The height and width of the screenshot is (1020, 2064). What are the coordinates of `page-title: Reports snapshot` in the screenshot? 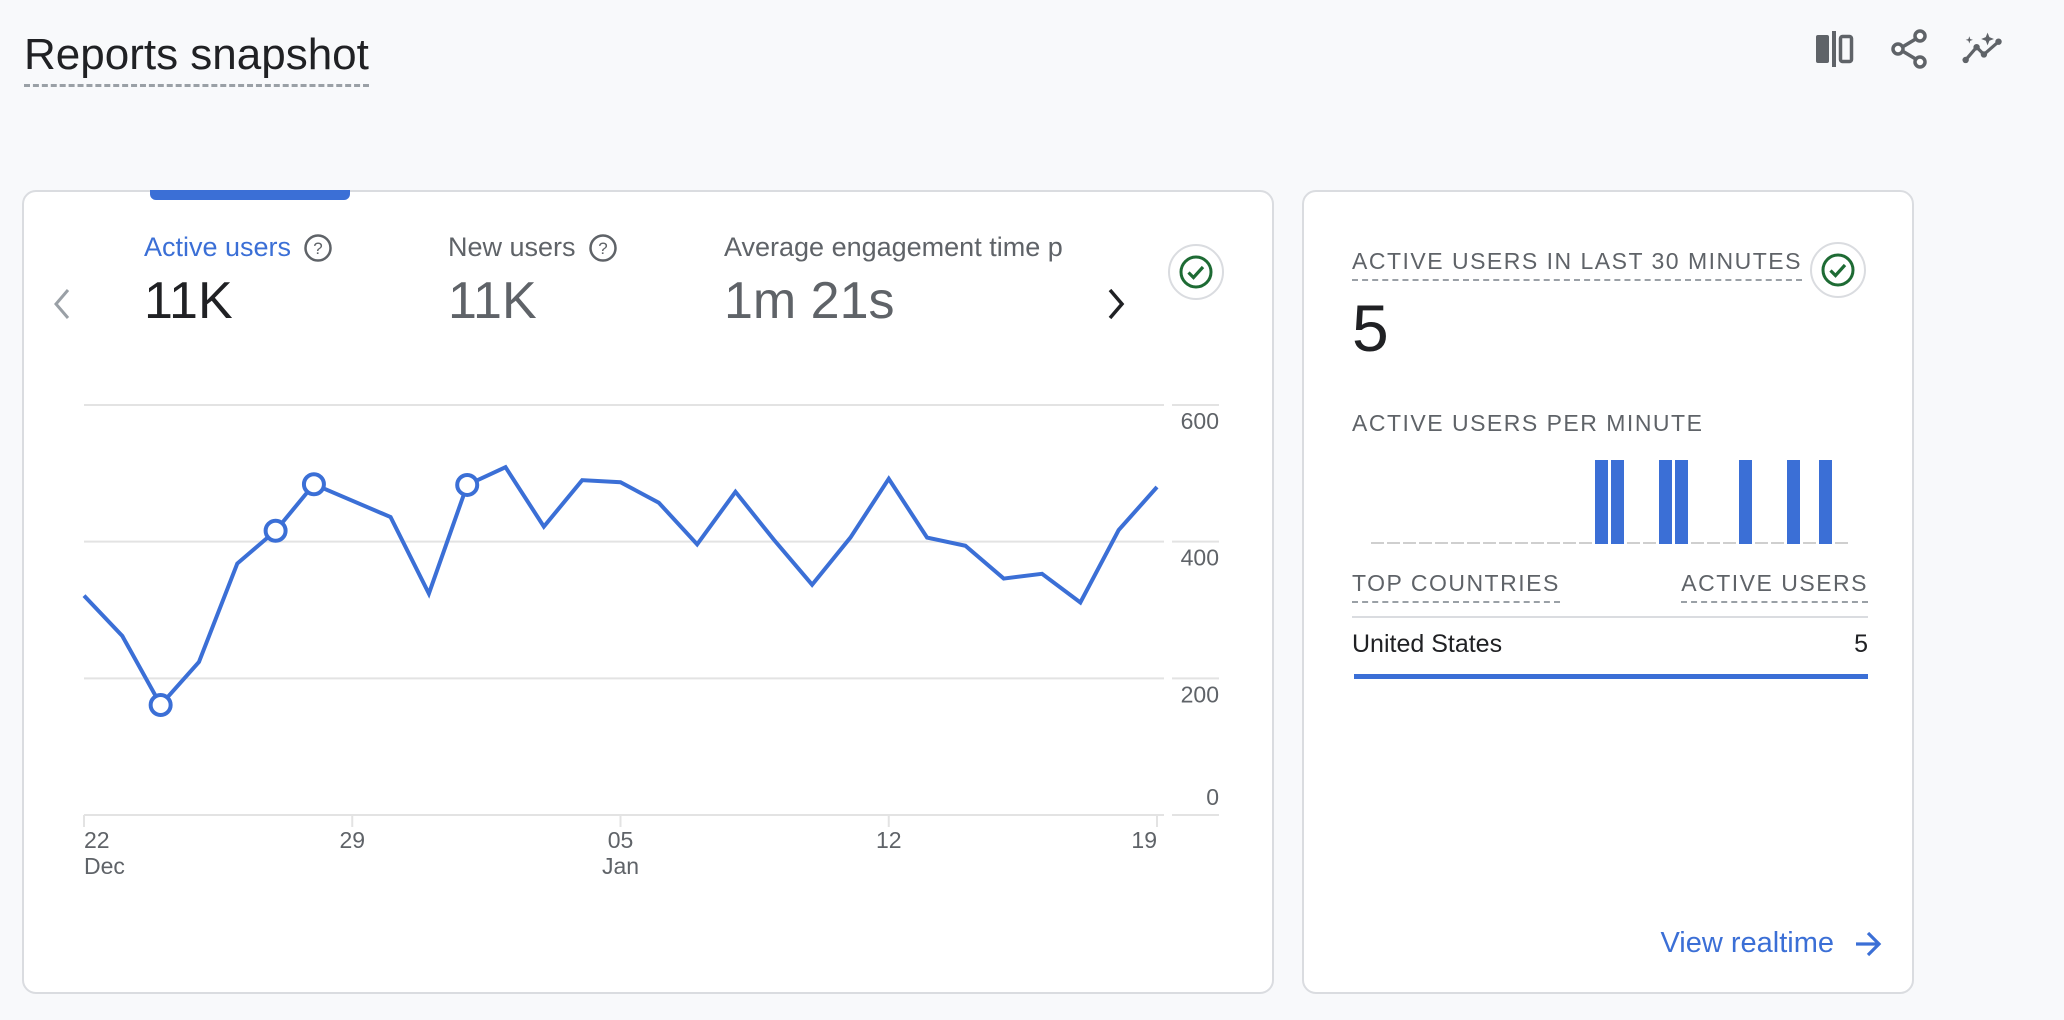 It's located at (196, 57).